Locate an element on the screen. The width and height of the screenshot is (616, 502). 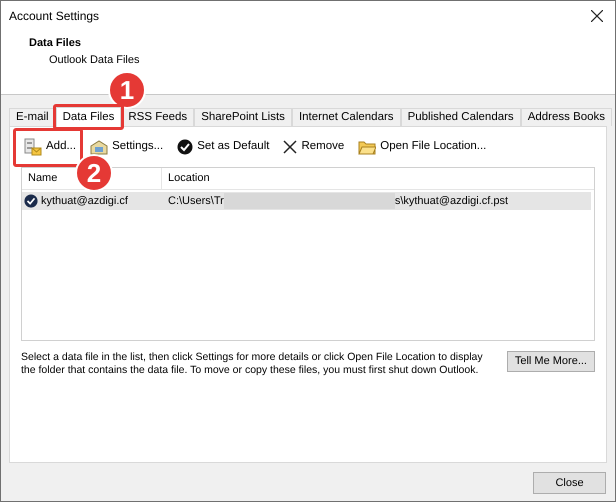
folder-icon is located at coordinates (367, 147).